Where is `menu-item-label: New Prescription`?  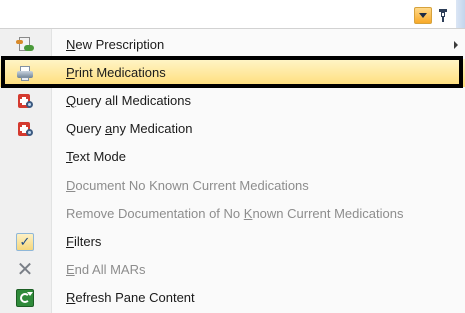
menu-item-label: New Prescription is located at coordinates (115, 44).